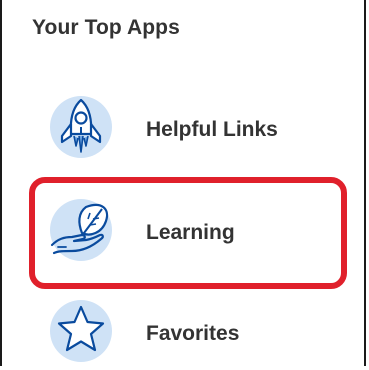 The image size is (369, 370). What do you see at coordinates (81, 230) in the screenshot?
I see `hand-leaf-icon` at bounding box center [81, 230].